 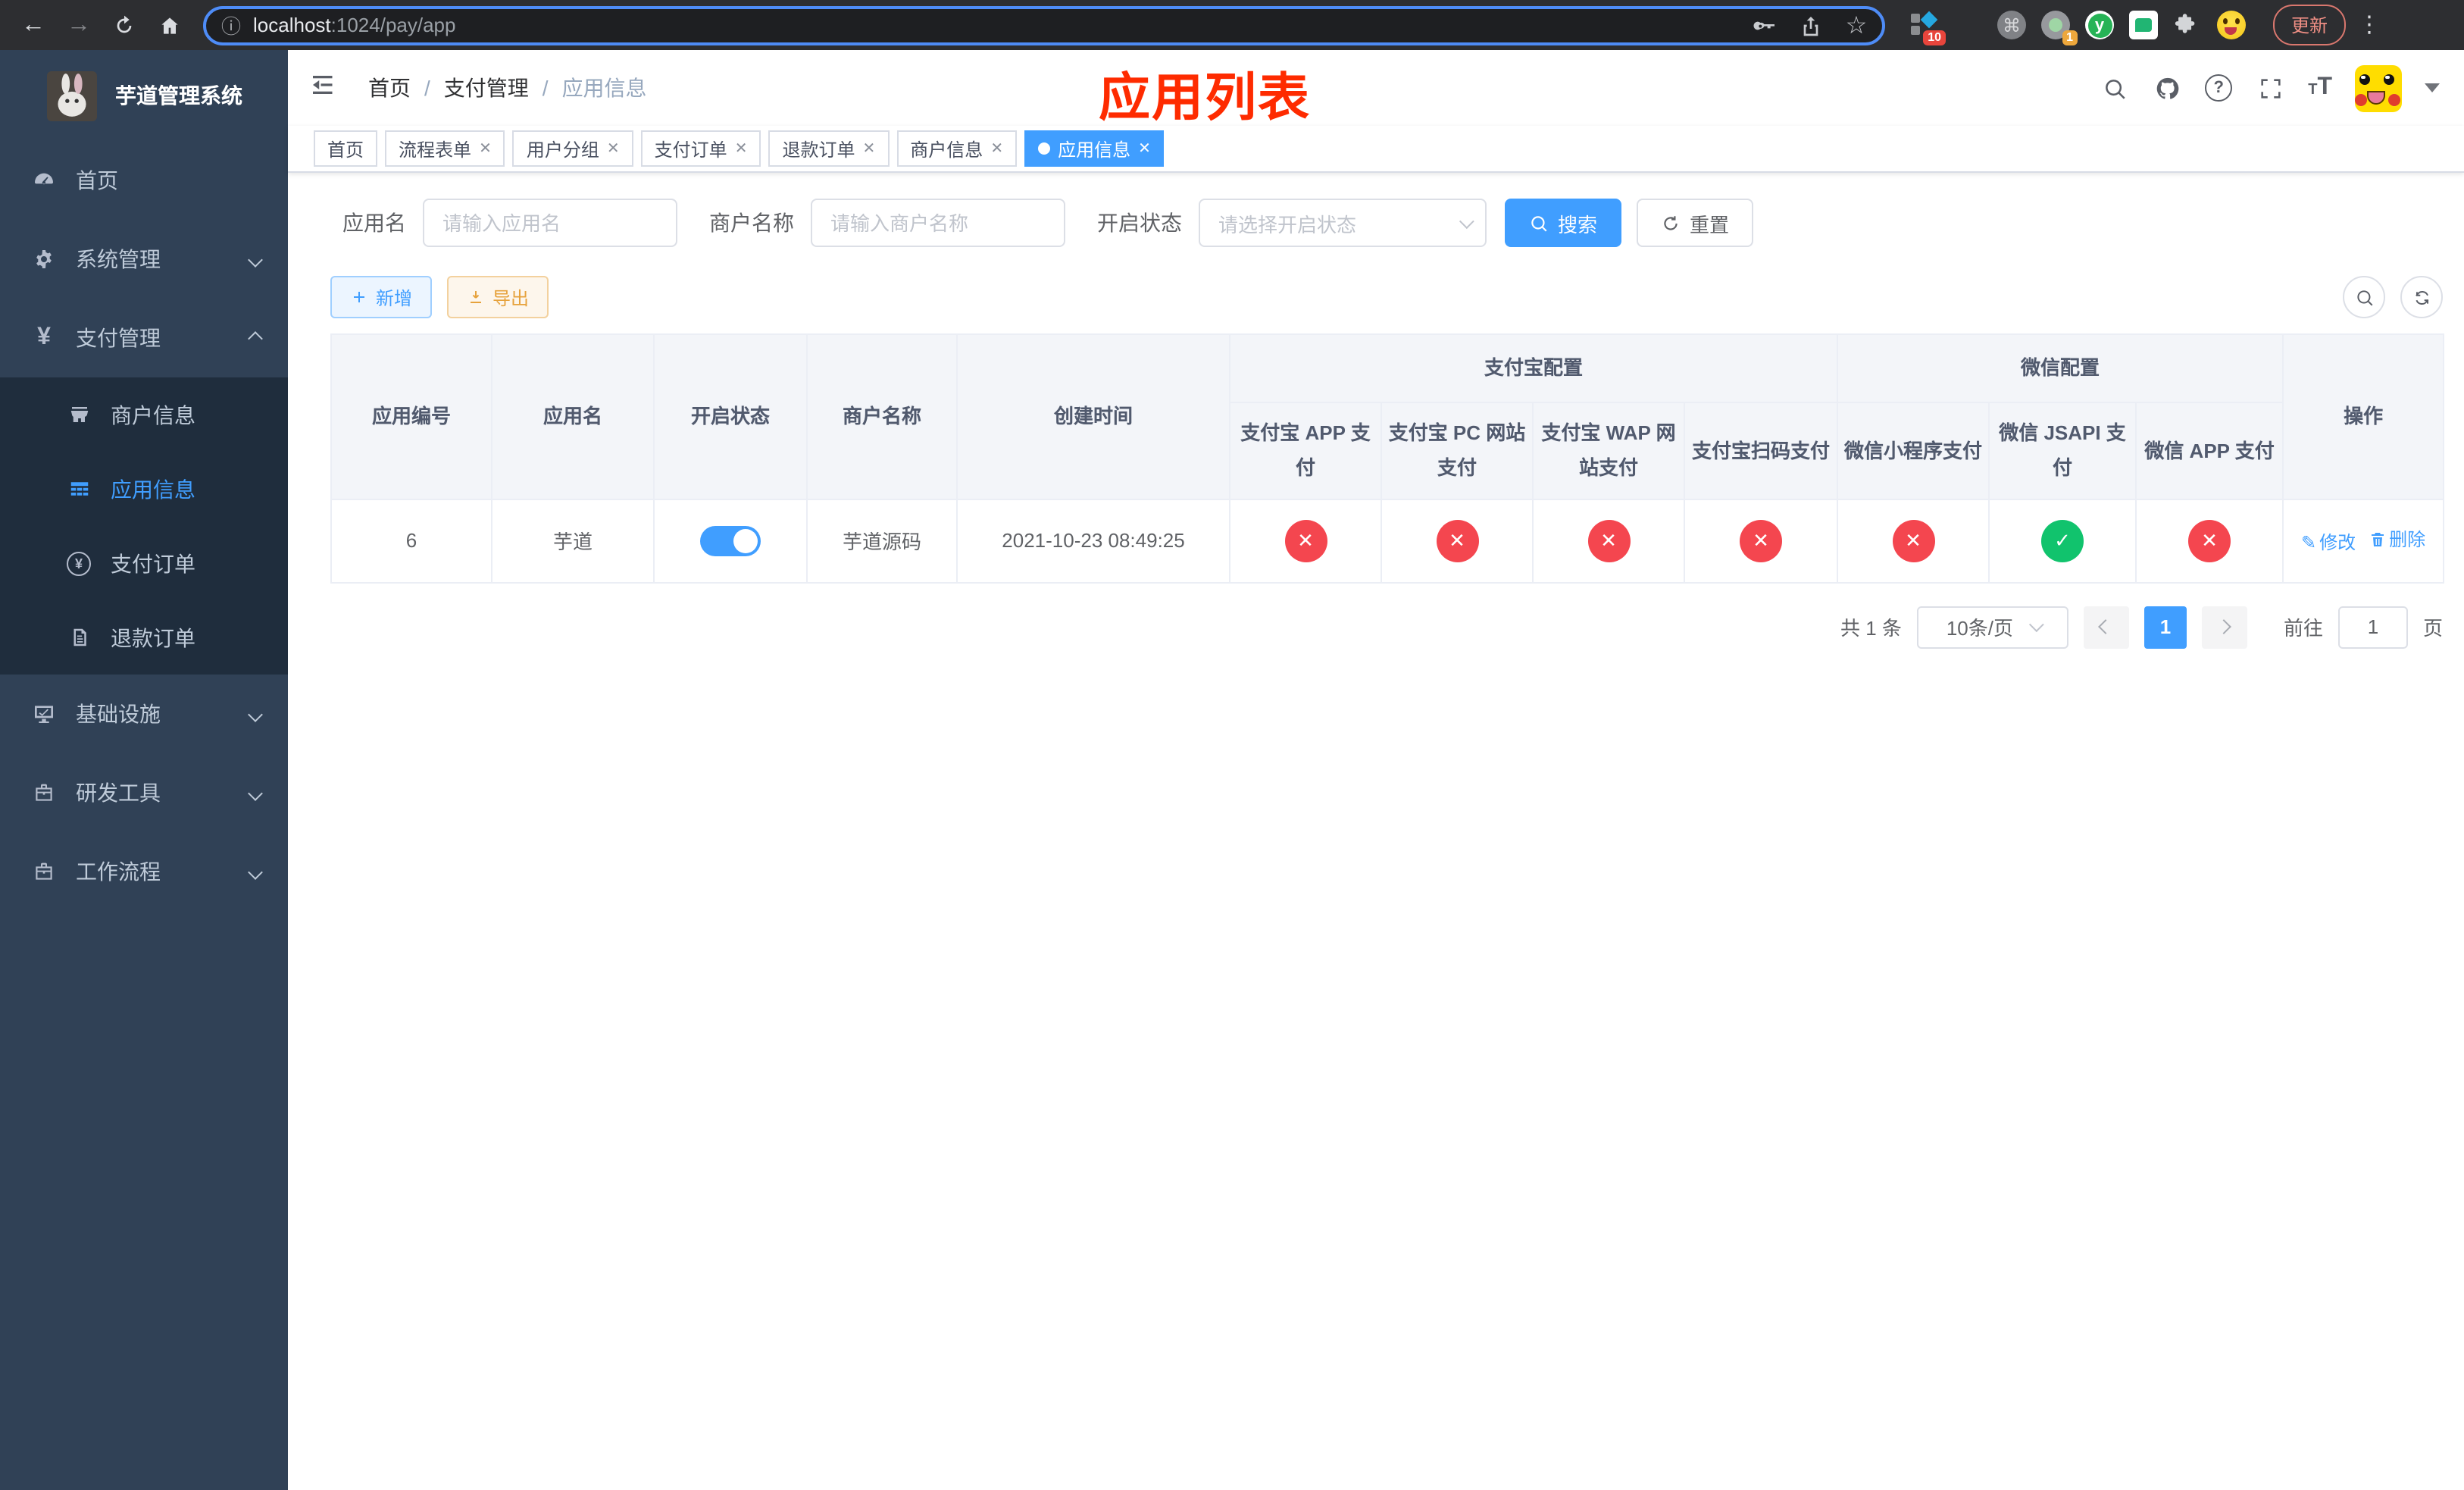 I want to click on dashboard-icon, so click(x=44, y=180).